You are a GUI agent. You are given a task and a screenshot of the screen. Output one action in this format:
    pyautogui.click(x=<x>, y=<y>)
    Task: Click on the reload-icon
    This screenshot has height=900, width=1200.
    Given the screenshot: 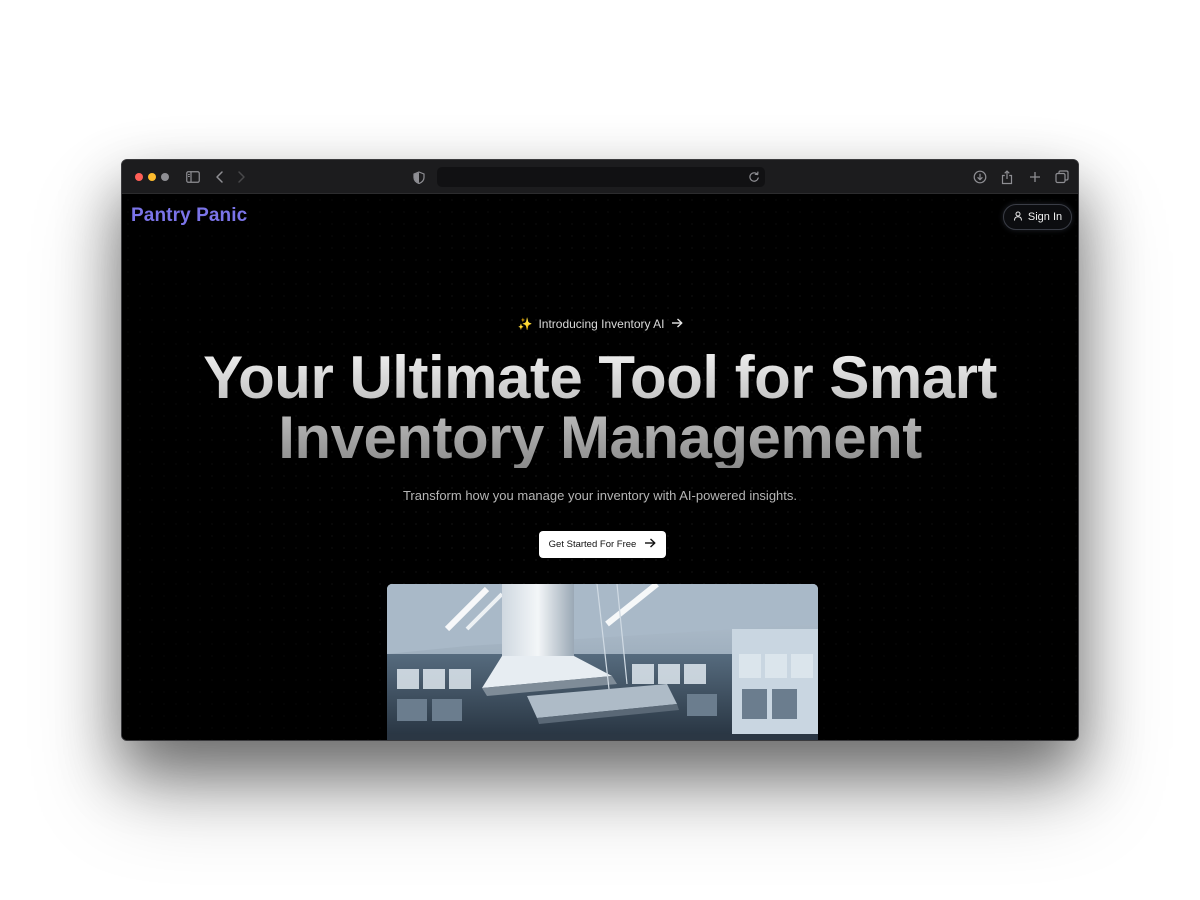 What is the action you would take?
    pyautogui.click(x=754, y=177)
    